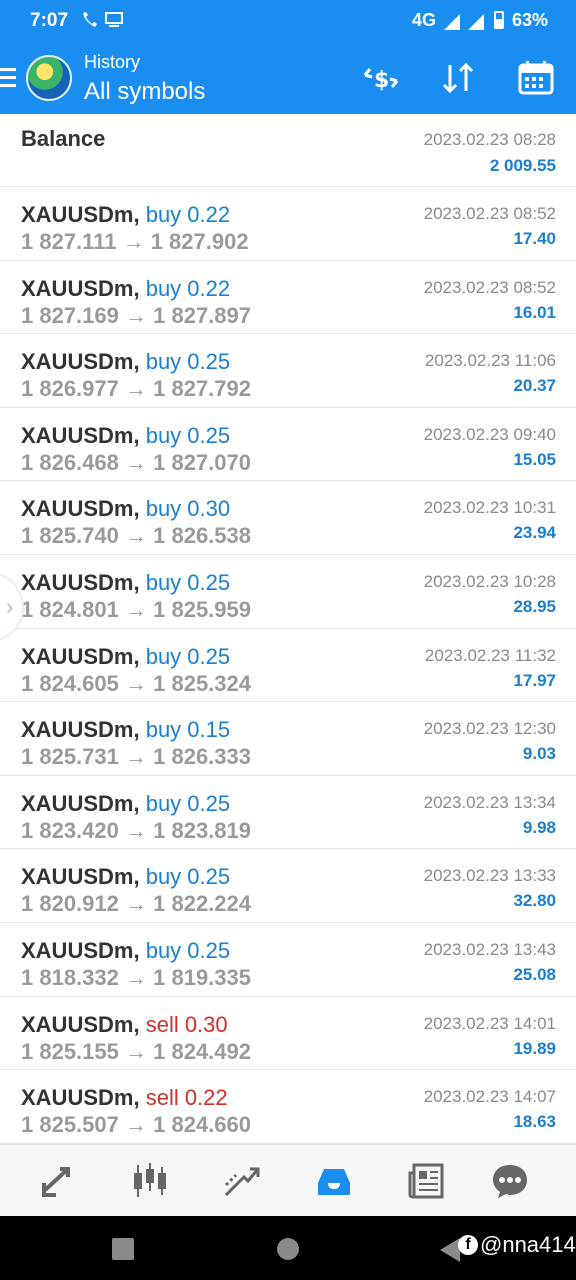 The width and height of the screenshot is (576, 1280). I want to click on close-price: 1 826.333, so click(202, 757).